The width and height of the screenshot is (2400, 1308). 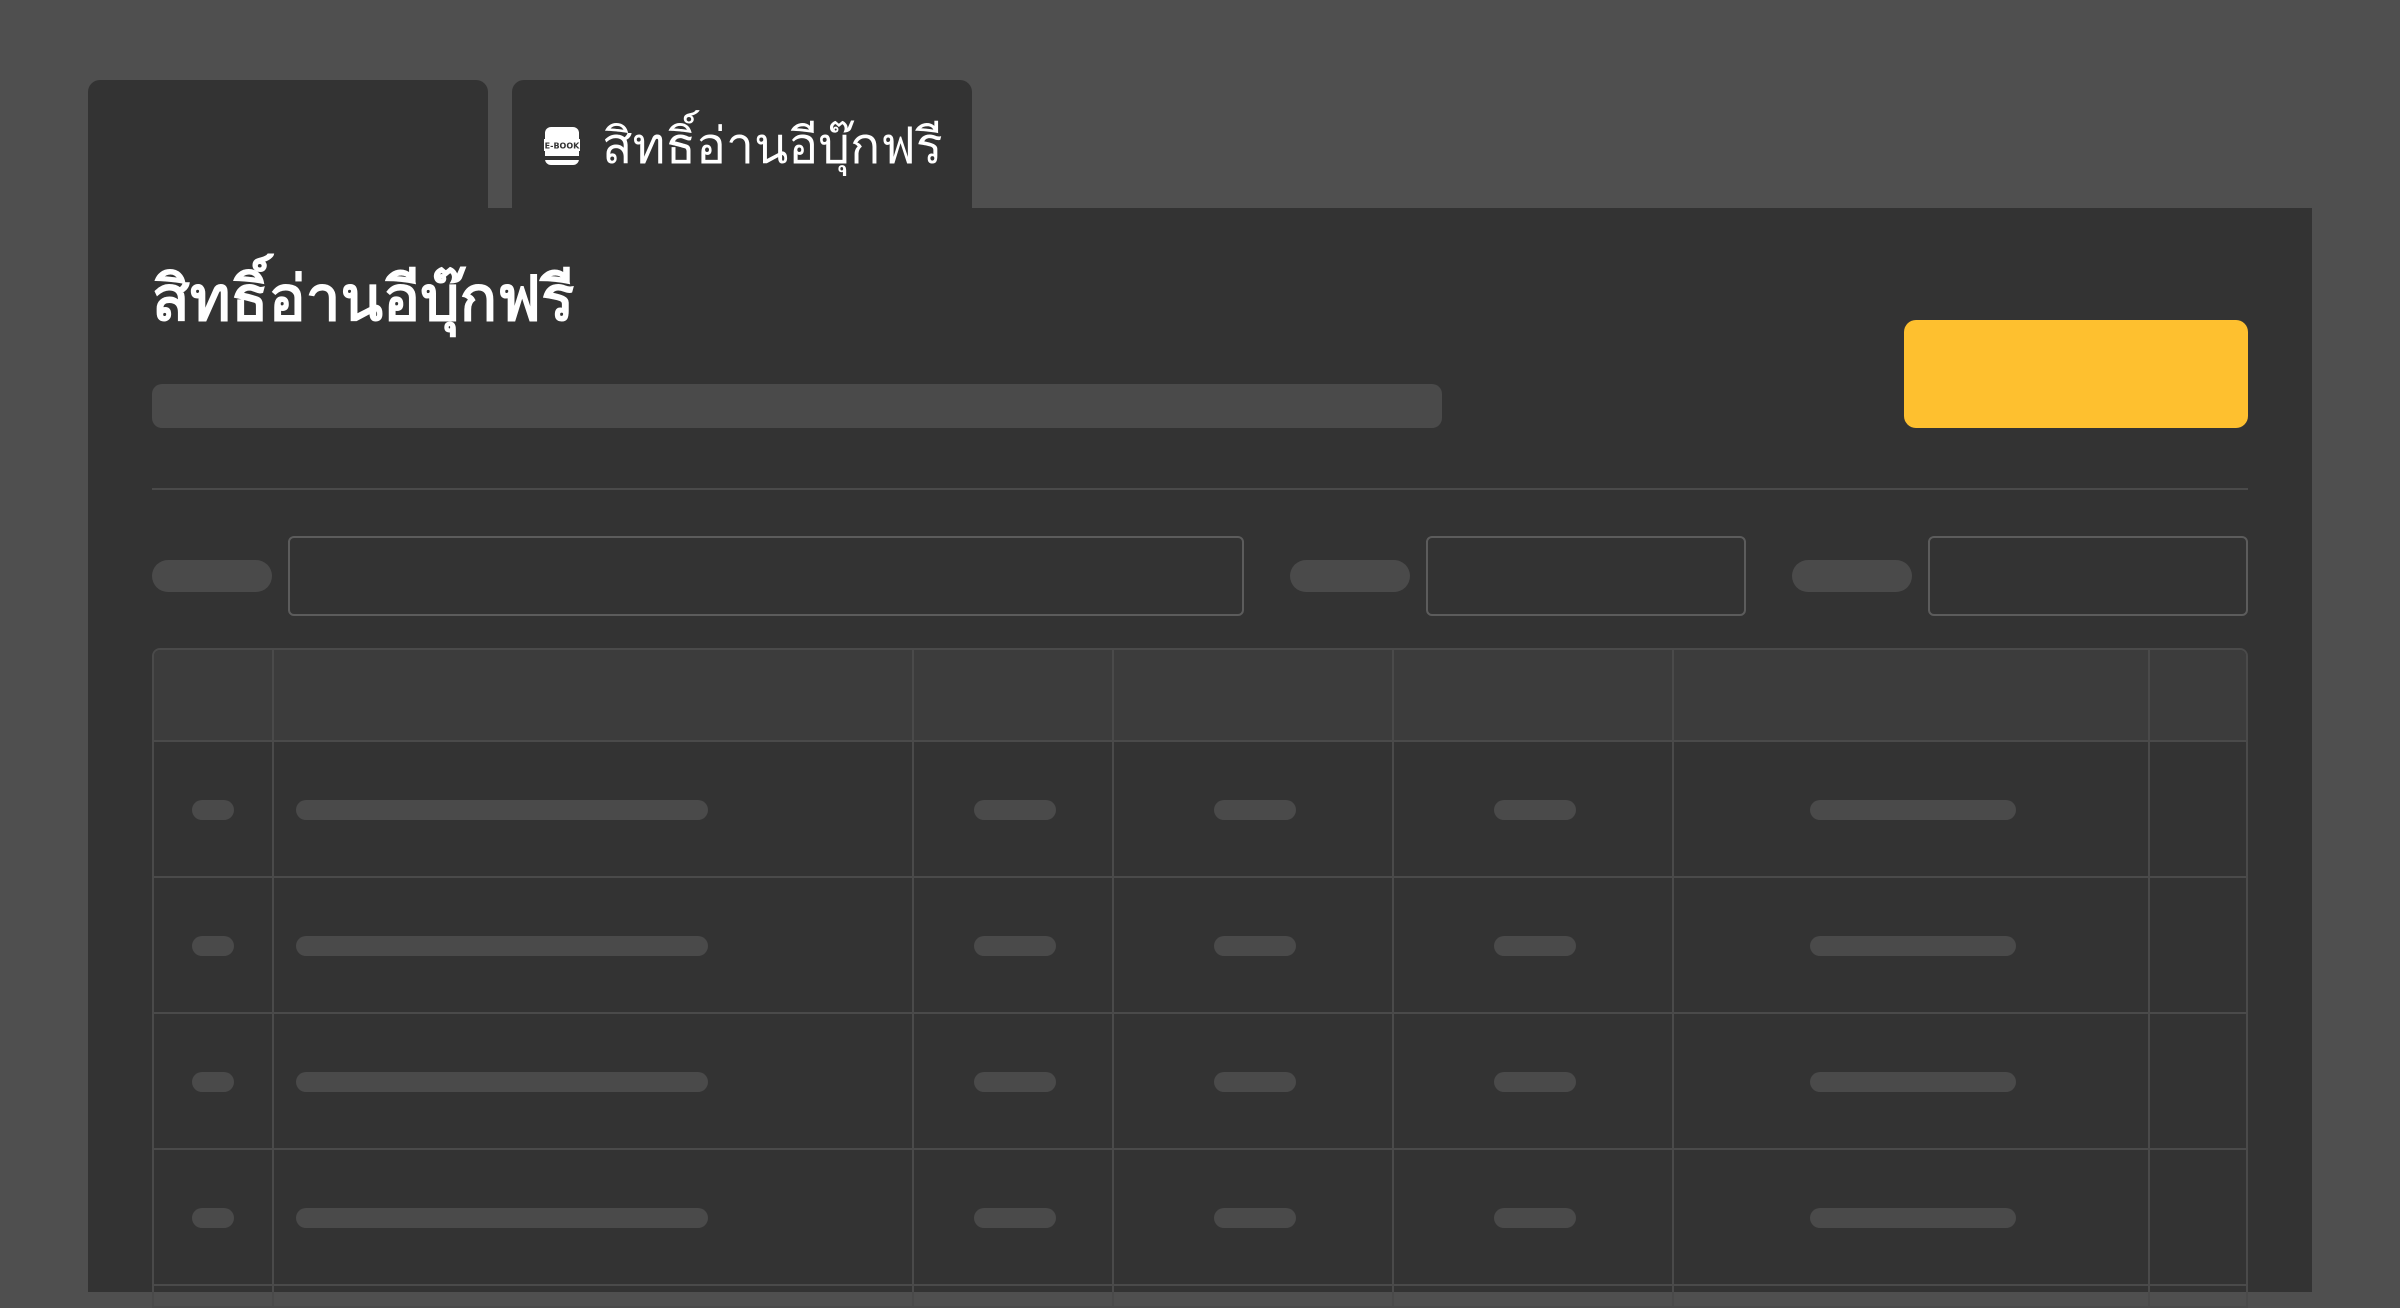 I want to click on filter-2-input, so click(x=2088, y=576).